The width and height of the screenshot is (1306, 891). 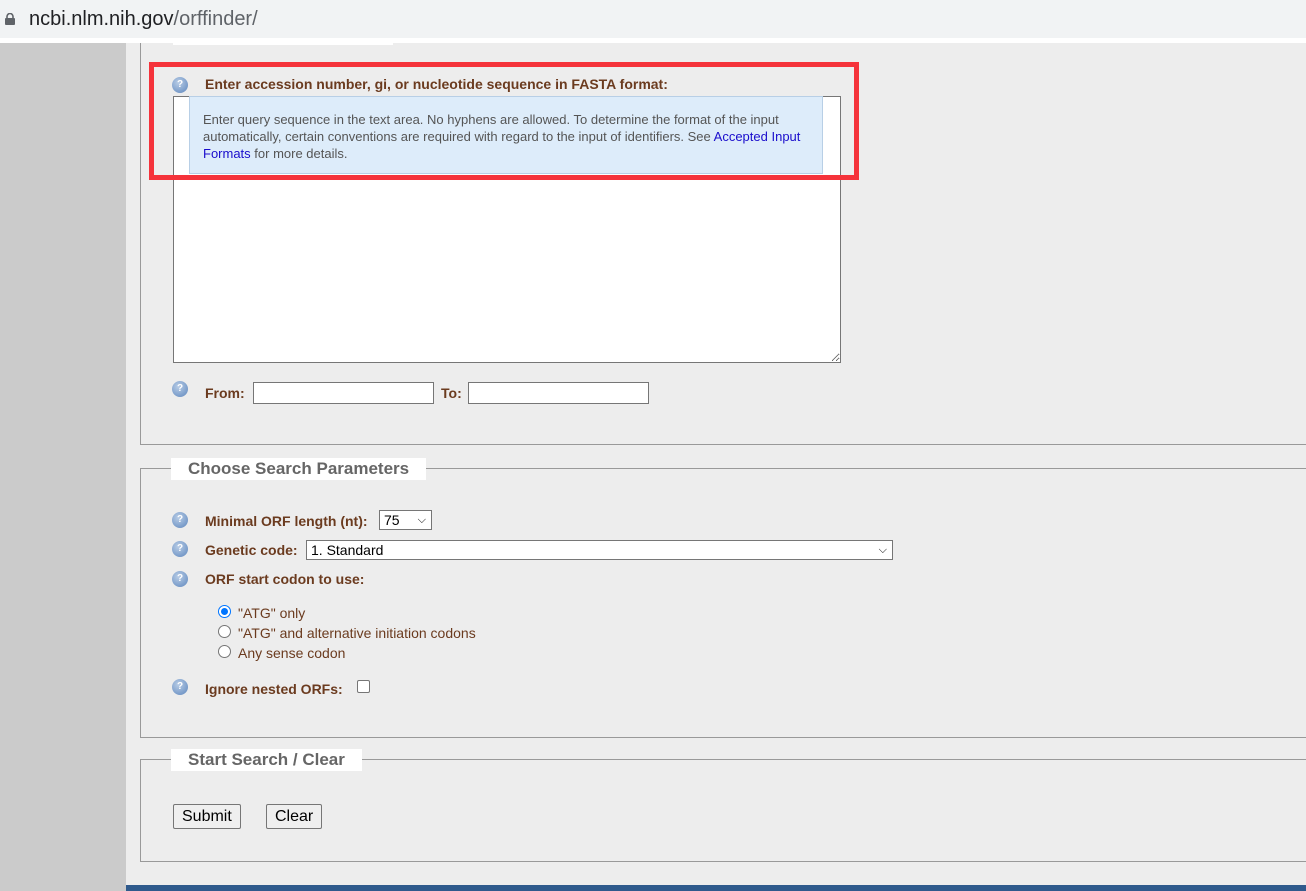 I want to click on footer-bar, so click(x=716, y=888).